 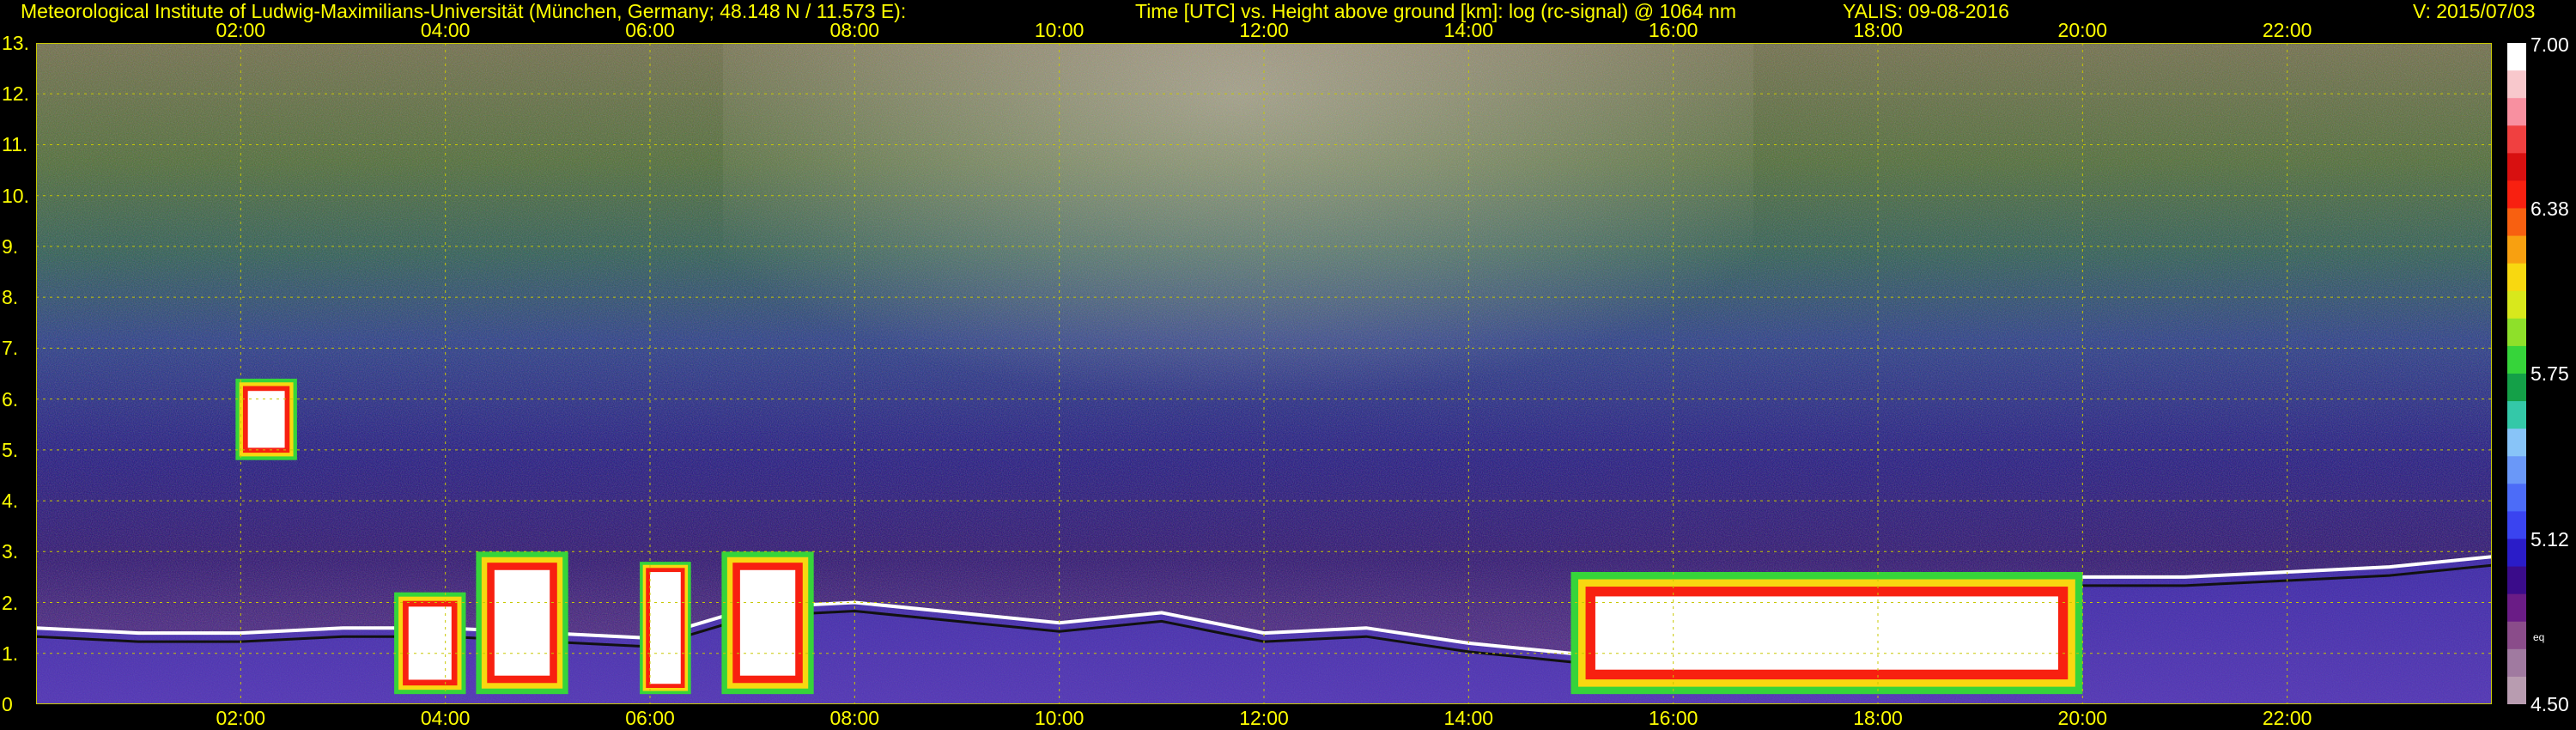 What do you see at coordinates (2550, 704) in the screenshot?
I see `colorbar-tick-label: 4.50` at bounding box center [2550, 704].